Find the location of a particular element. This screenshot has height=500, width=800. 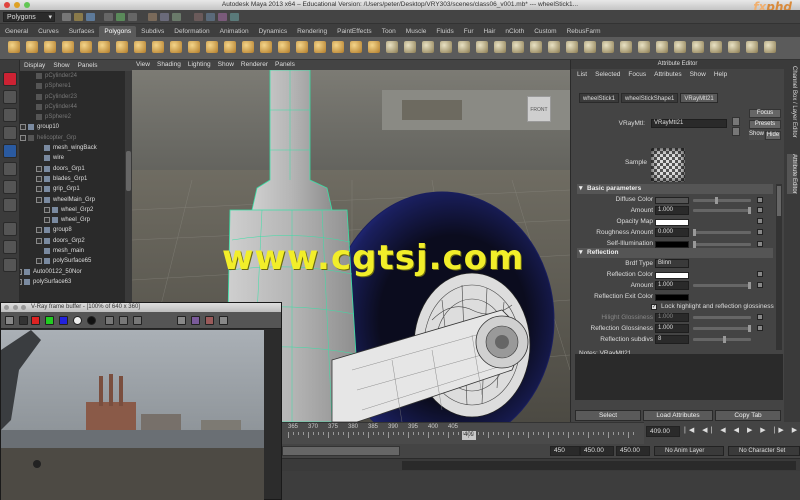

reflection-subdivs-knob is located at coordinates (724, 339).